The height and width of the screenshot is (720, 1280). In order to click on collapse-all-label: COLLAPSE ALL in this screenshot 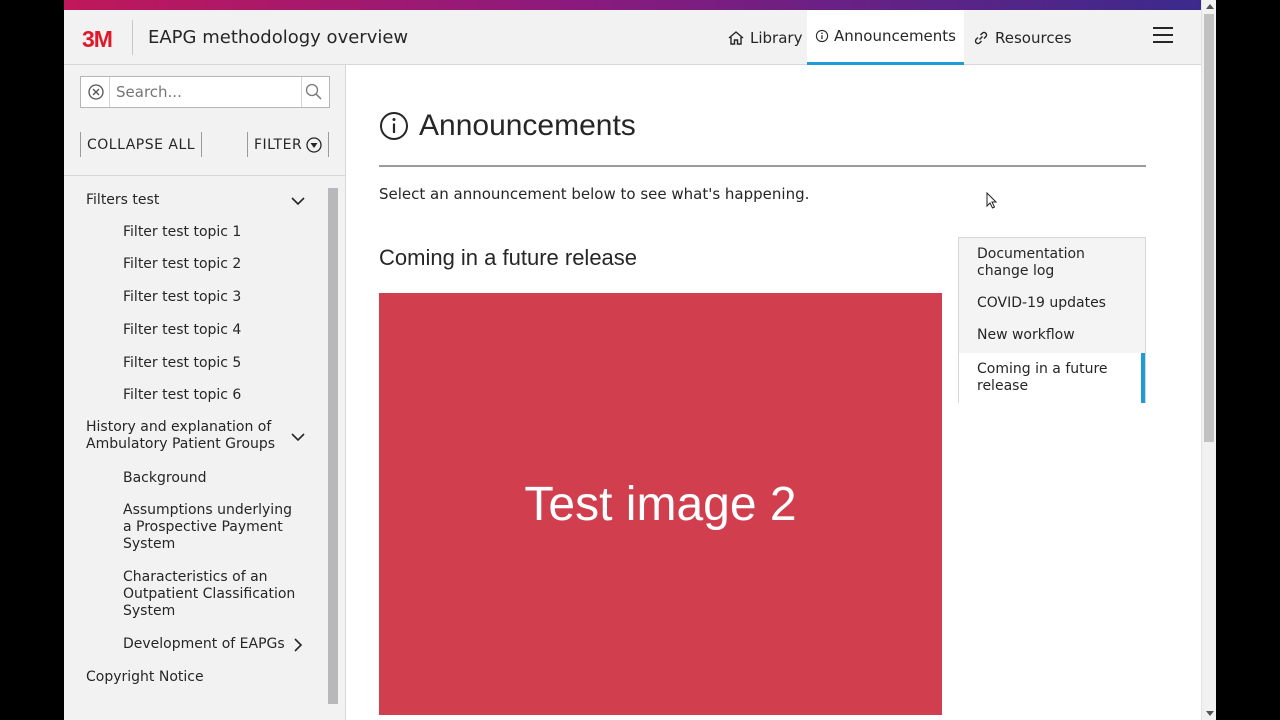, I will do `click(141, 144)`.